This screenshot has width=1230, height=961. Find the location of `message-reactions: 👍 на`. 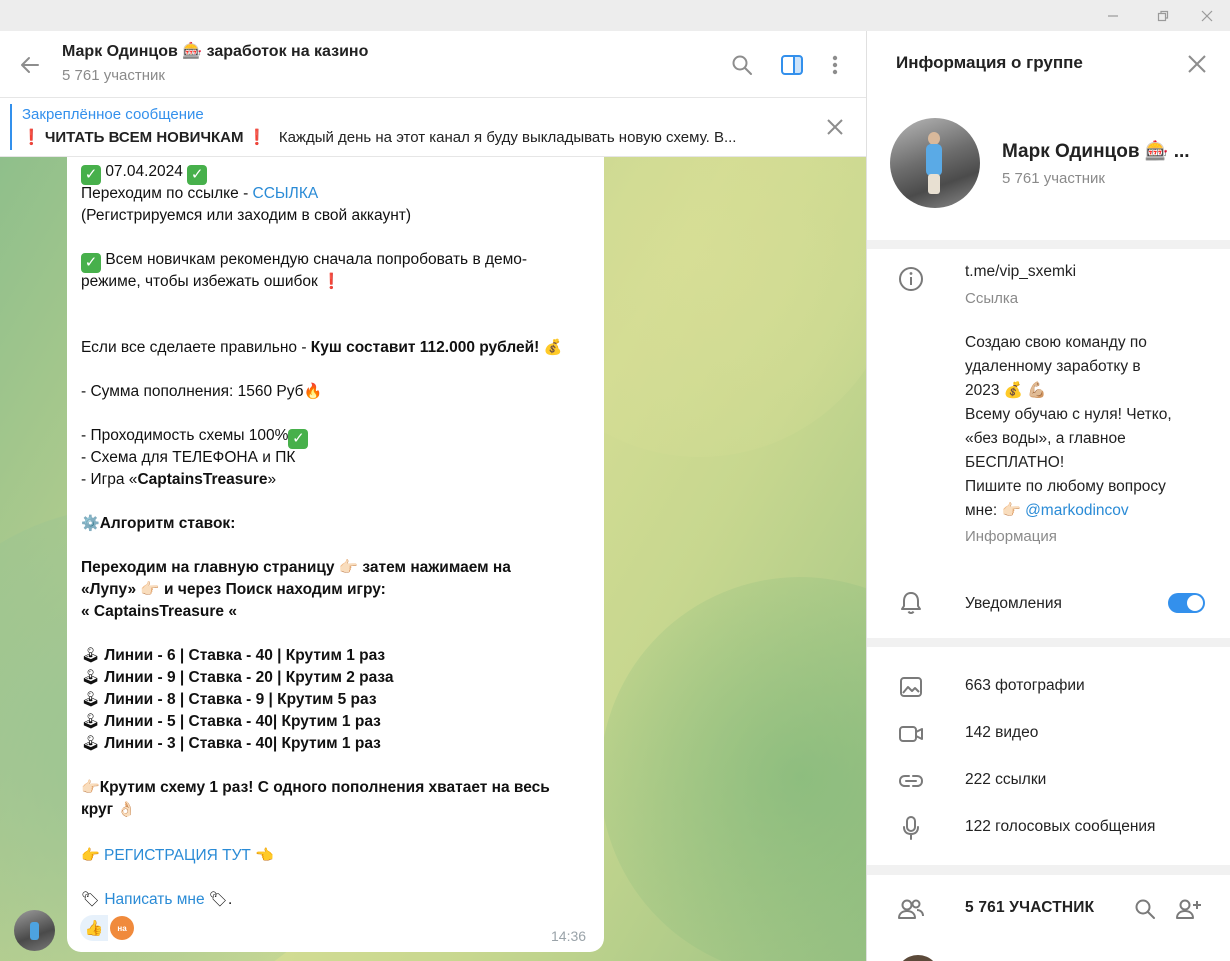

message-reactions: 👍 на is located at coordinates (107, 928).